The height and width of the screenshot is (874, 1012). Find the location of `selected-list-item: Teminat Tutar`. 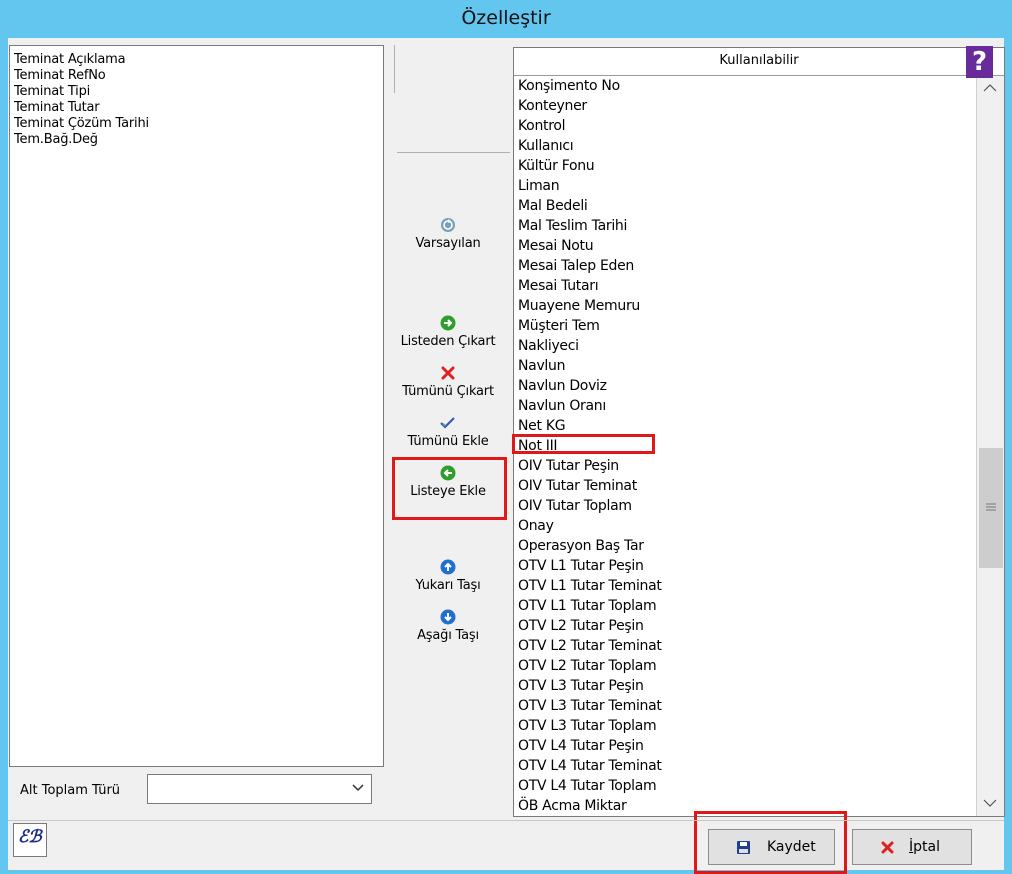

selected-list-item: Teminat Tutar is located at coordinates (196, 108).